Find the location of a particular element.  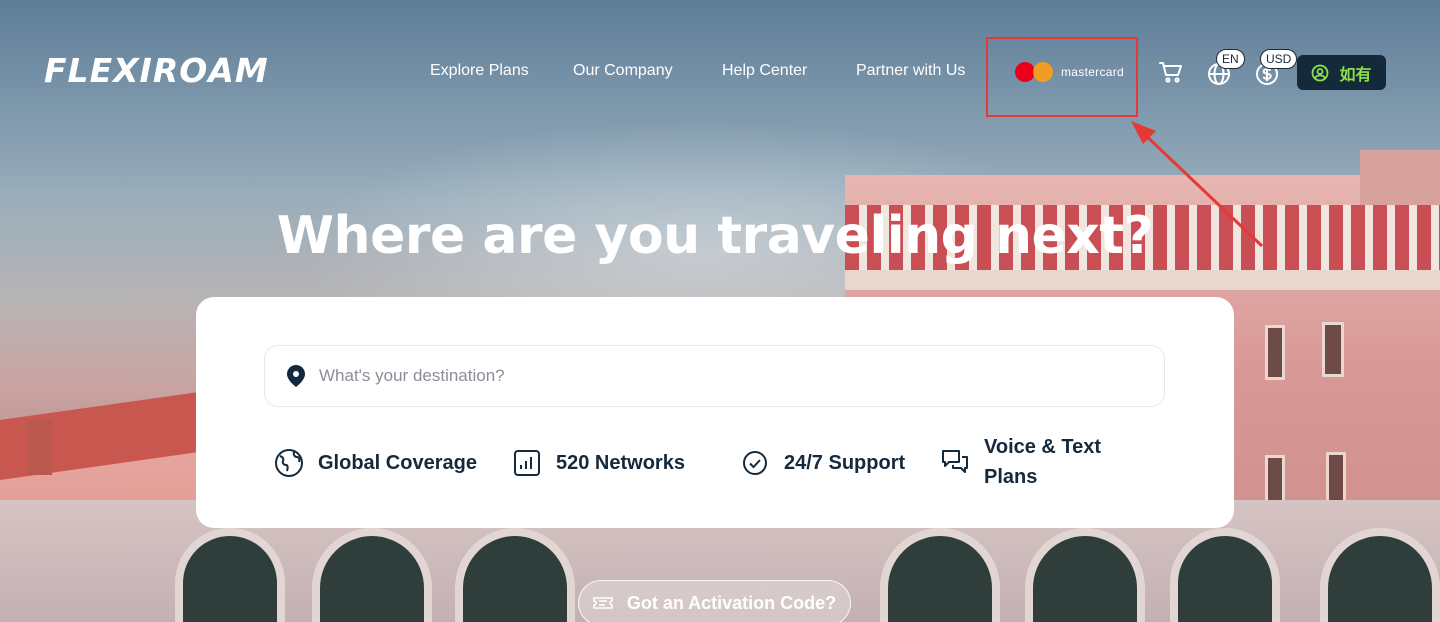

bar-chart-icon is located at coordinates (527, 463).